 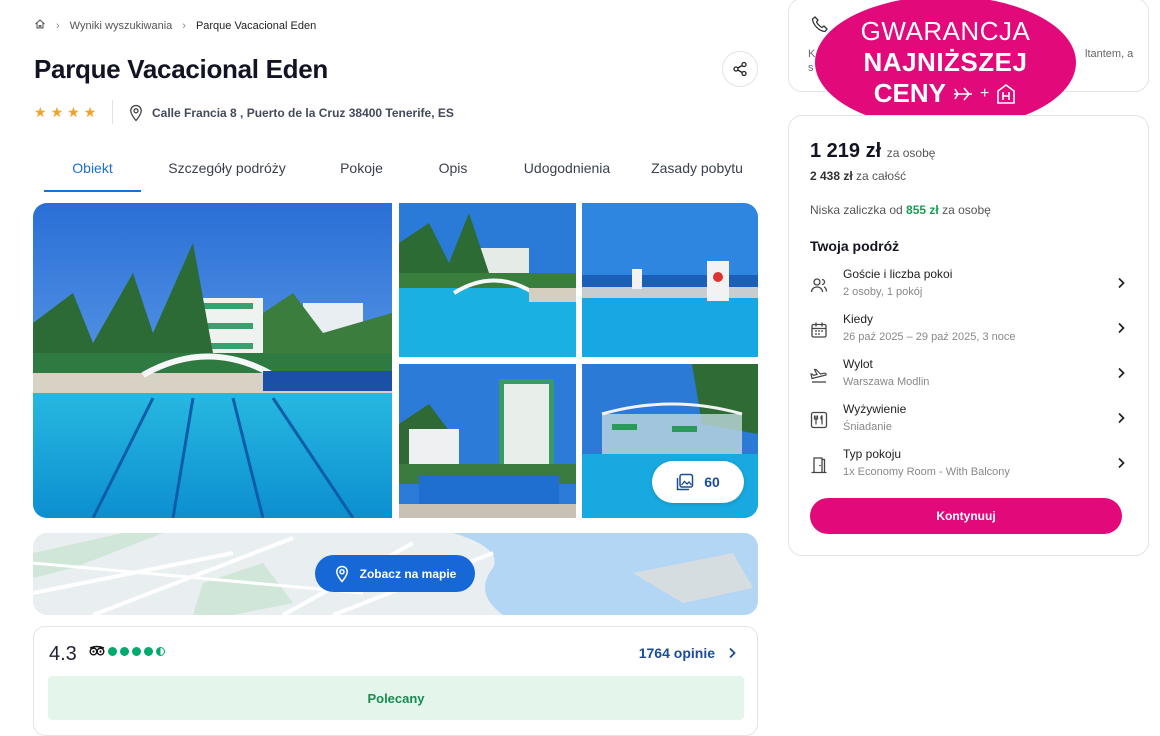 What do you see at coordinates (396, 698) in the screenshot?
I see `recommended-badge: Polecany` at bounding box center [396, 698].